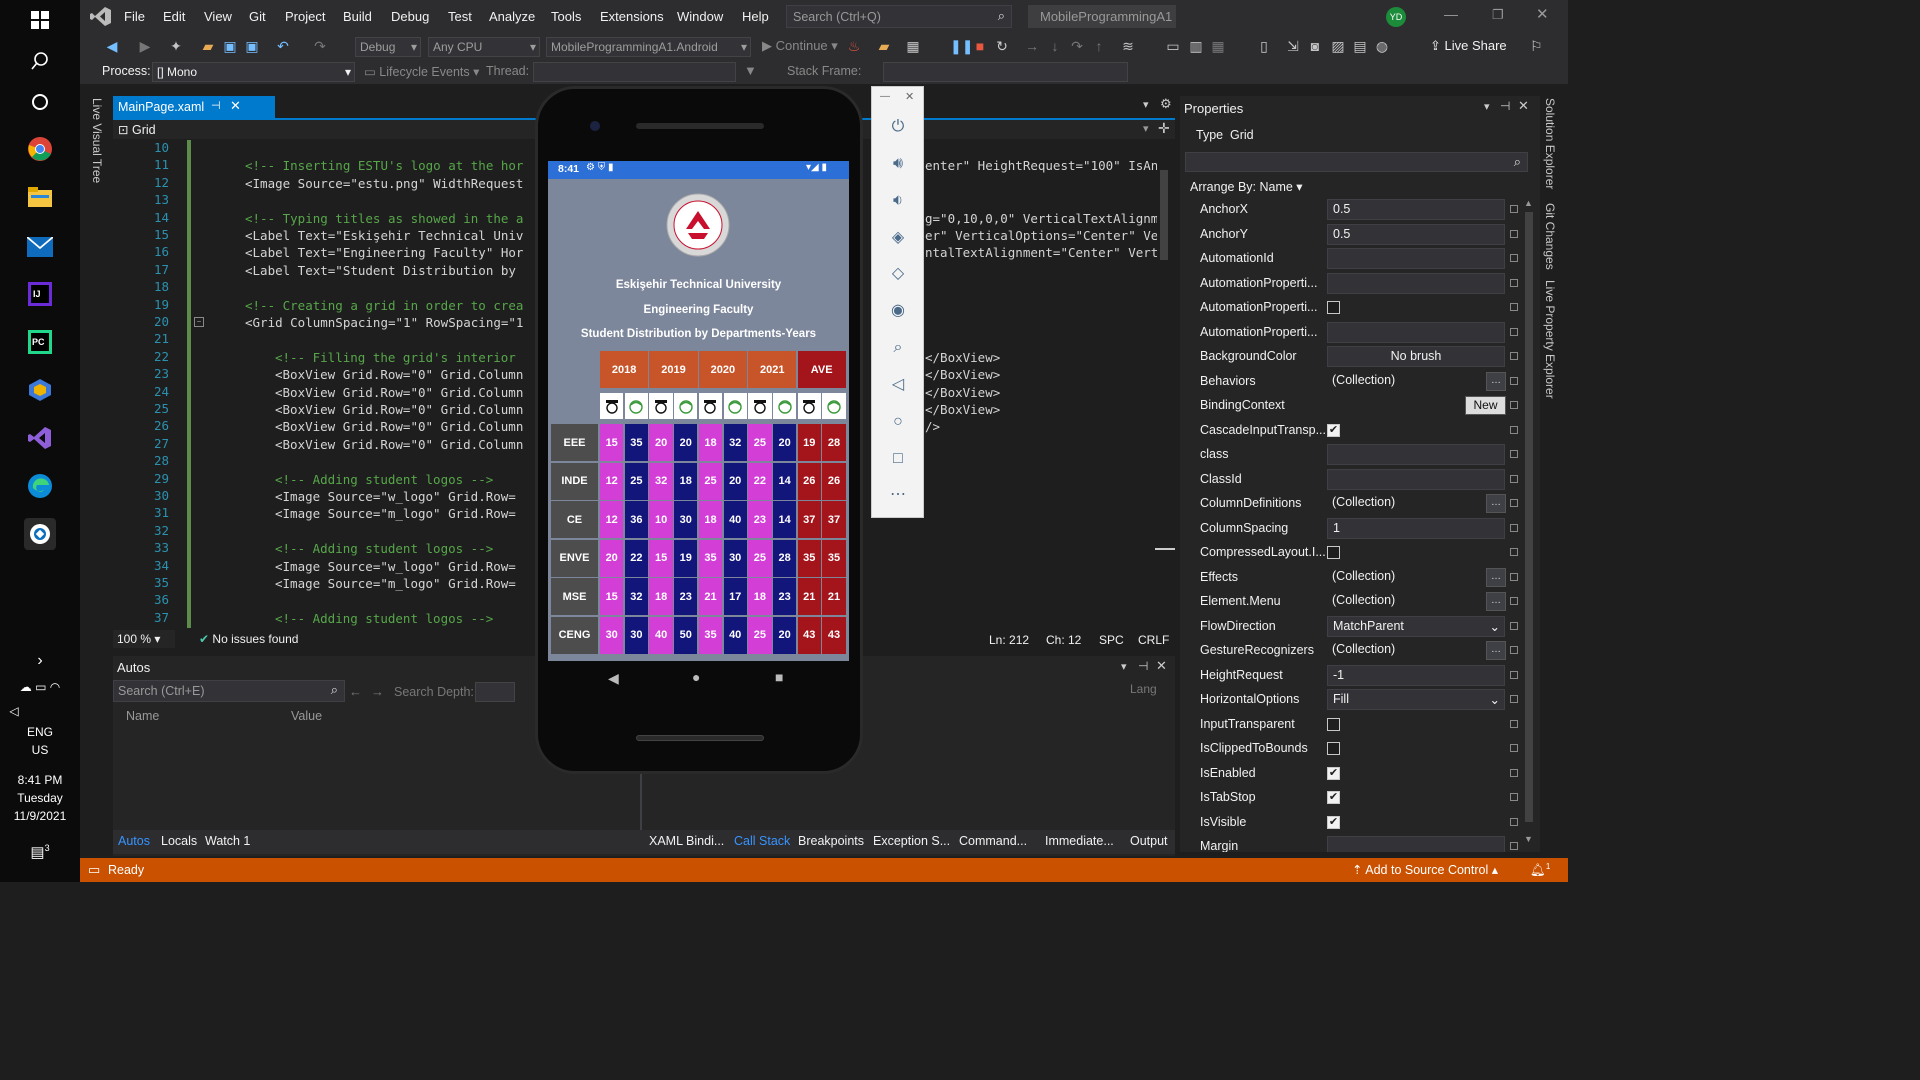 The width and height of the screenshot is (1920, 1080). What do you see at coordinates (40, 750) in the screenshot?
I see `lang-secondary: US` at bounding box center [40, 750].